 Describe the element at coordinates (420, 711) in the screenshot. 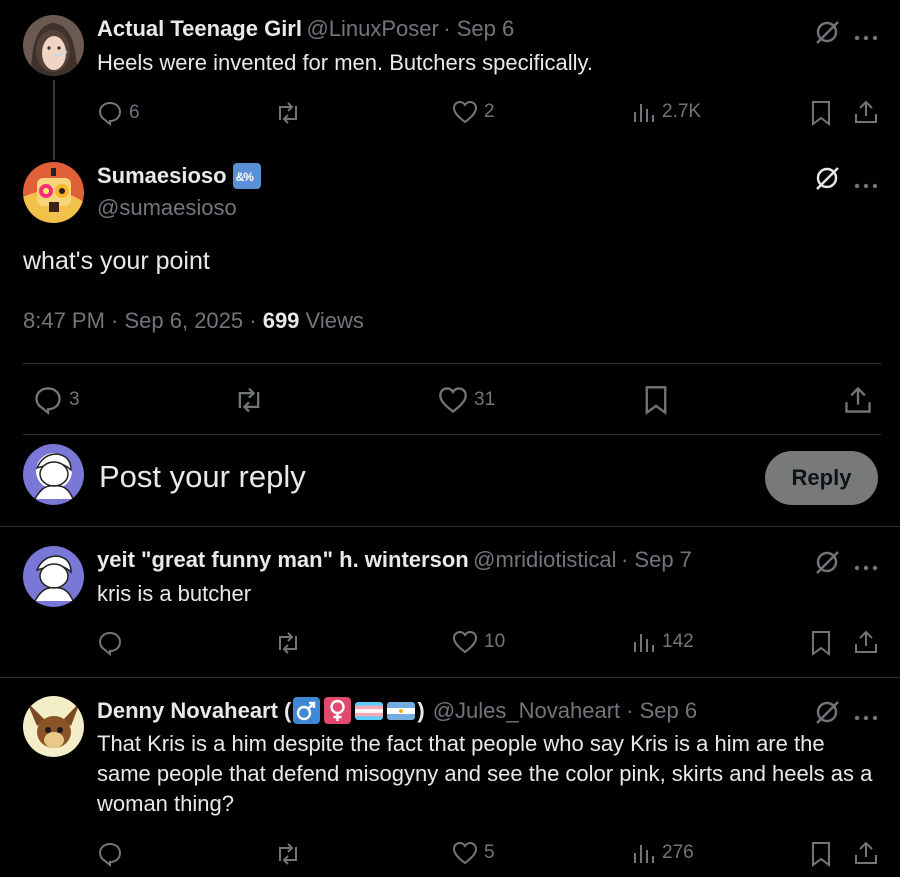

I see `author-name-suffix: )` at that location.